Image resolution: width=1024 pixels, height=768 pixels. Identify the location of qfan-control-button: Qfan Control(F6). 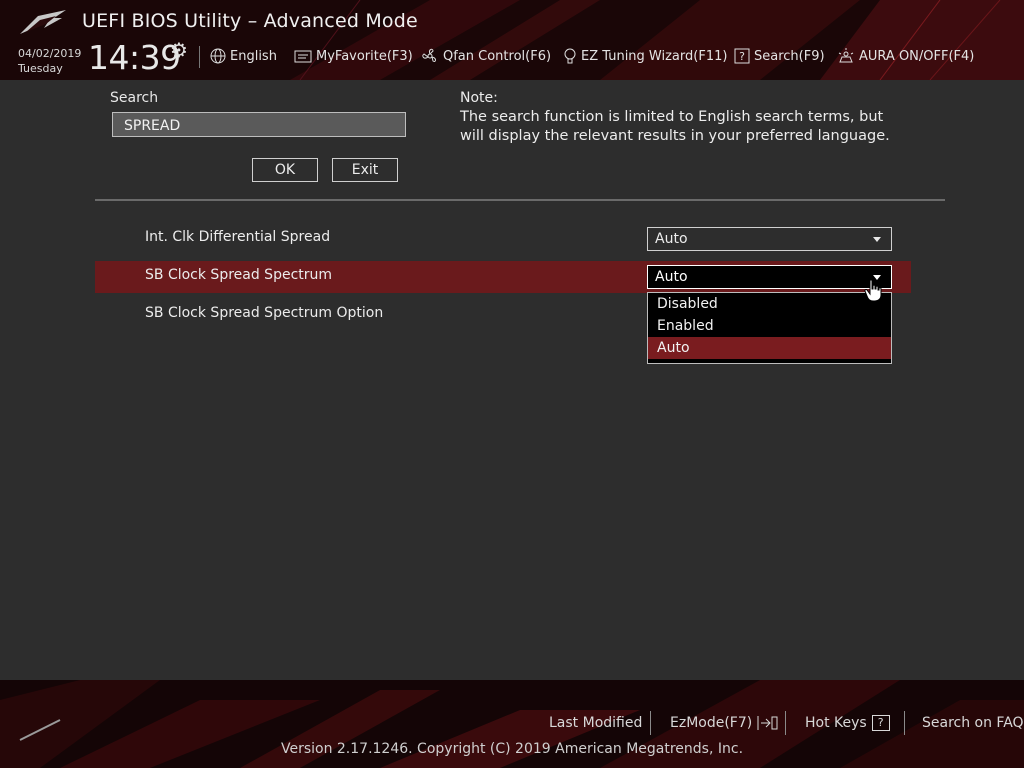
(486, 56).